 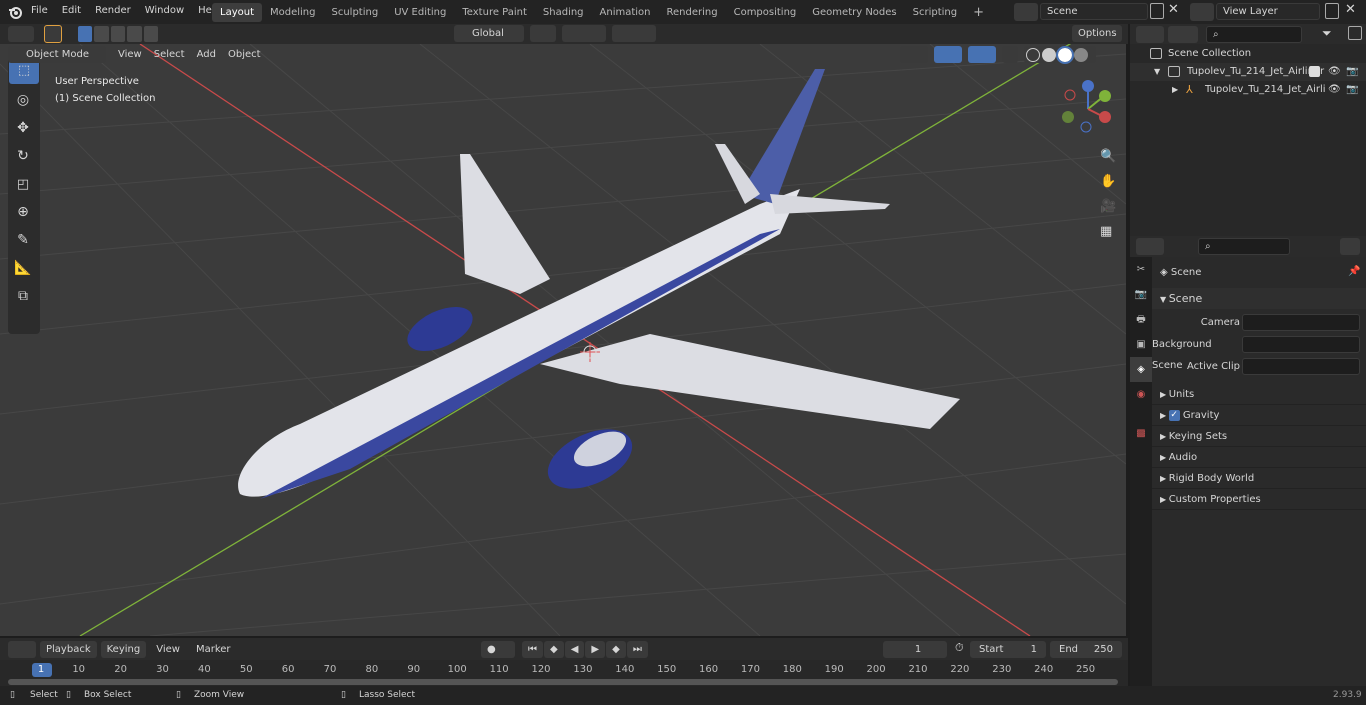 I want to click on texture-tab-icon: ▩, so click(x=1141, y=433).